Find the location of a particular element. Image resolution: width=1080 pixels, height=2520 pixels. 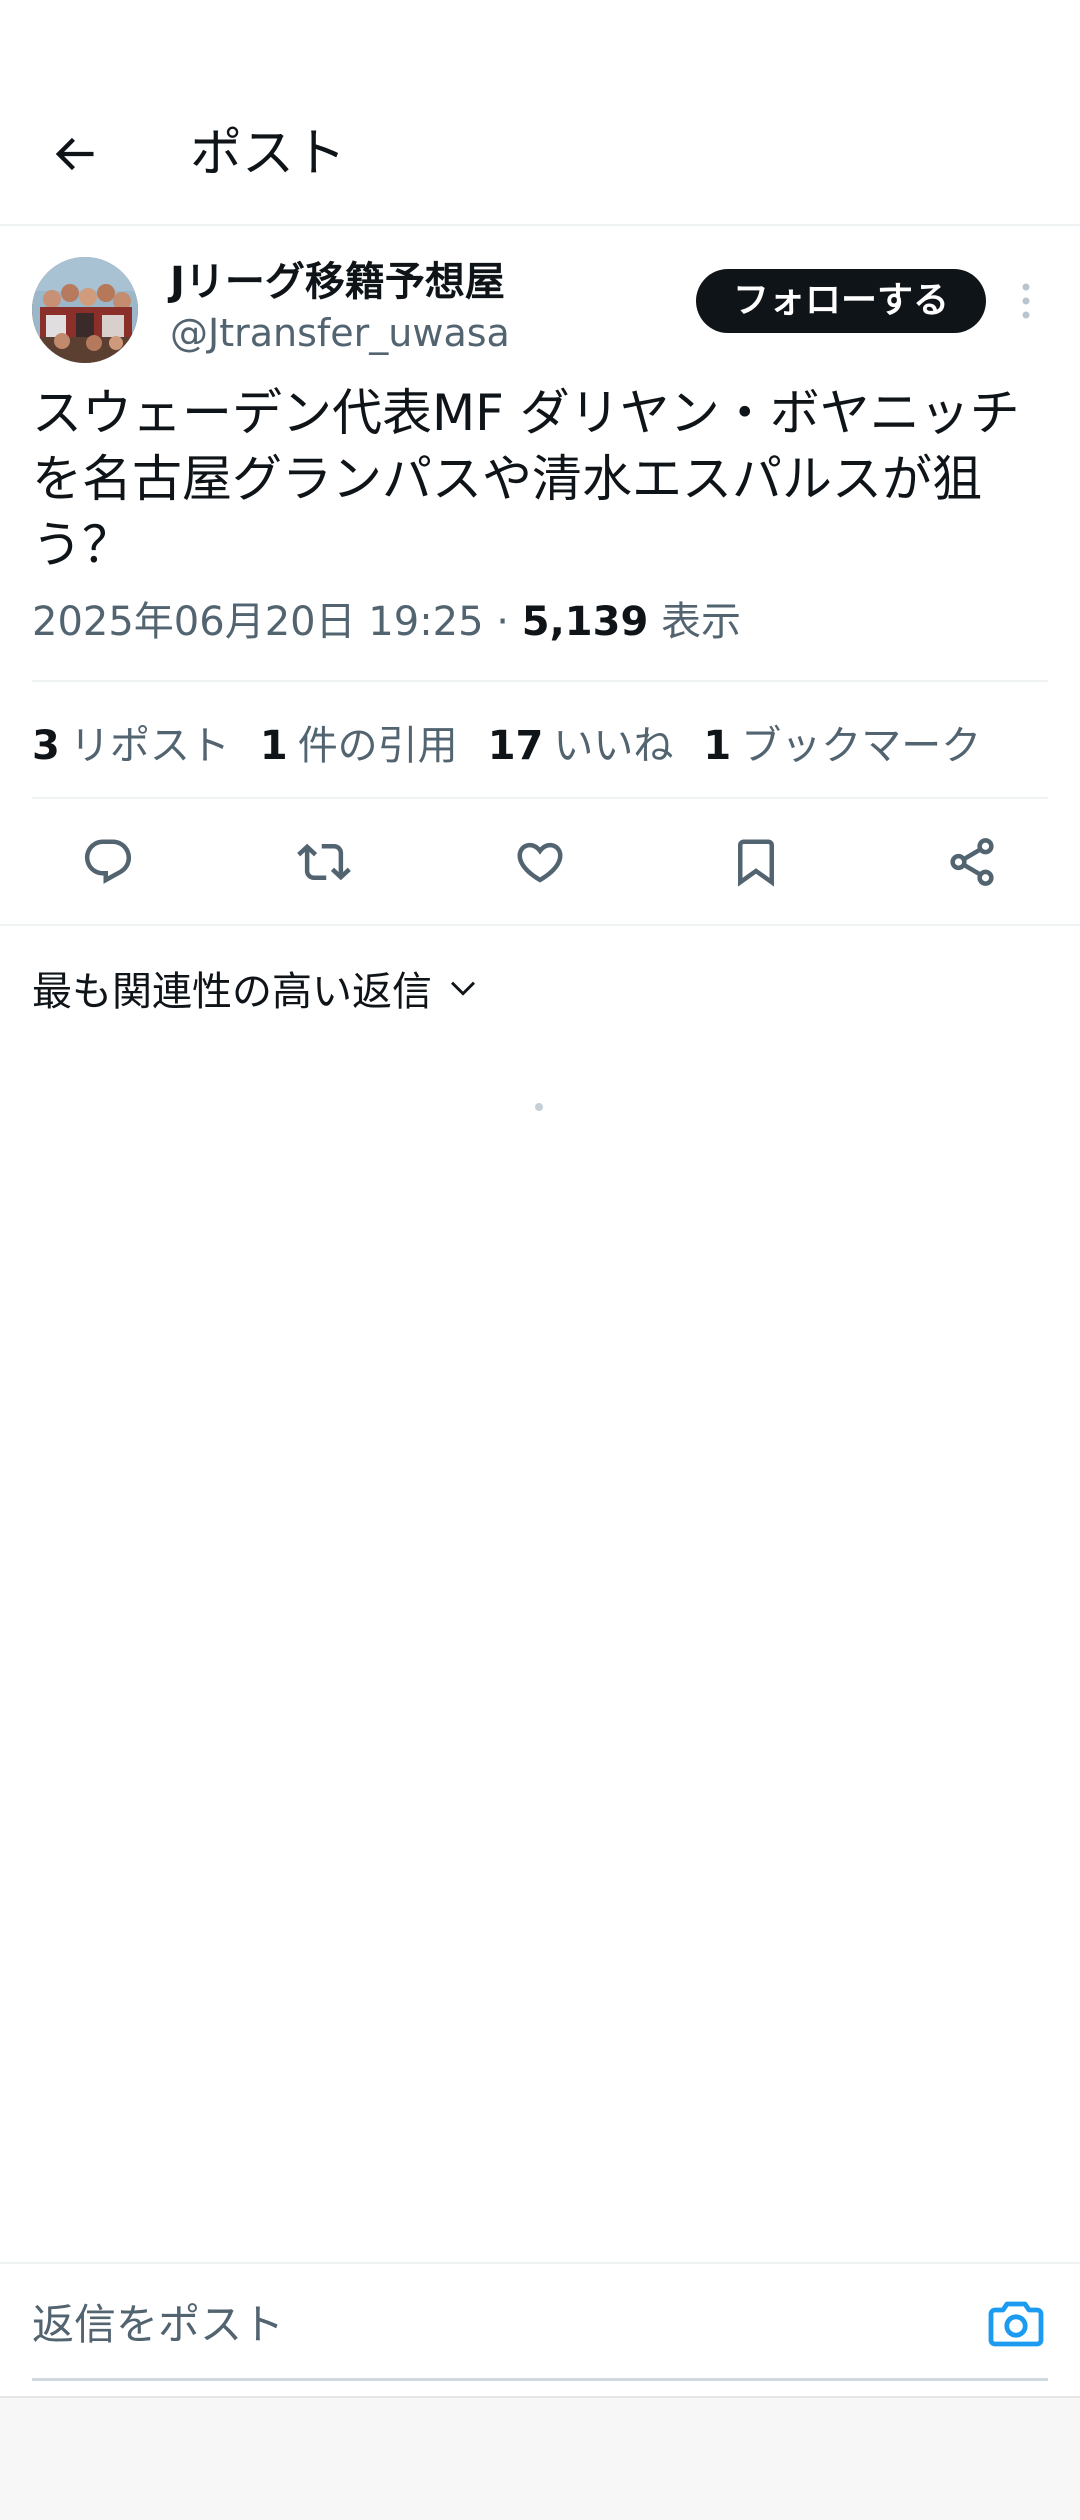

stat-reposts: 3 リポスト is located at coordinates (131, 742).